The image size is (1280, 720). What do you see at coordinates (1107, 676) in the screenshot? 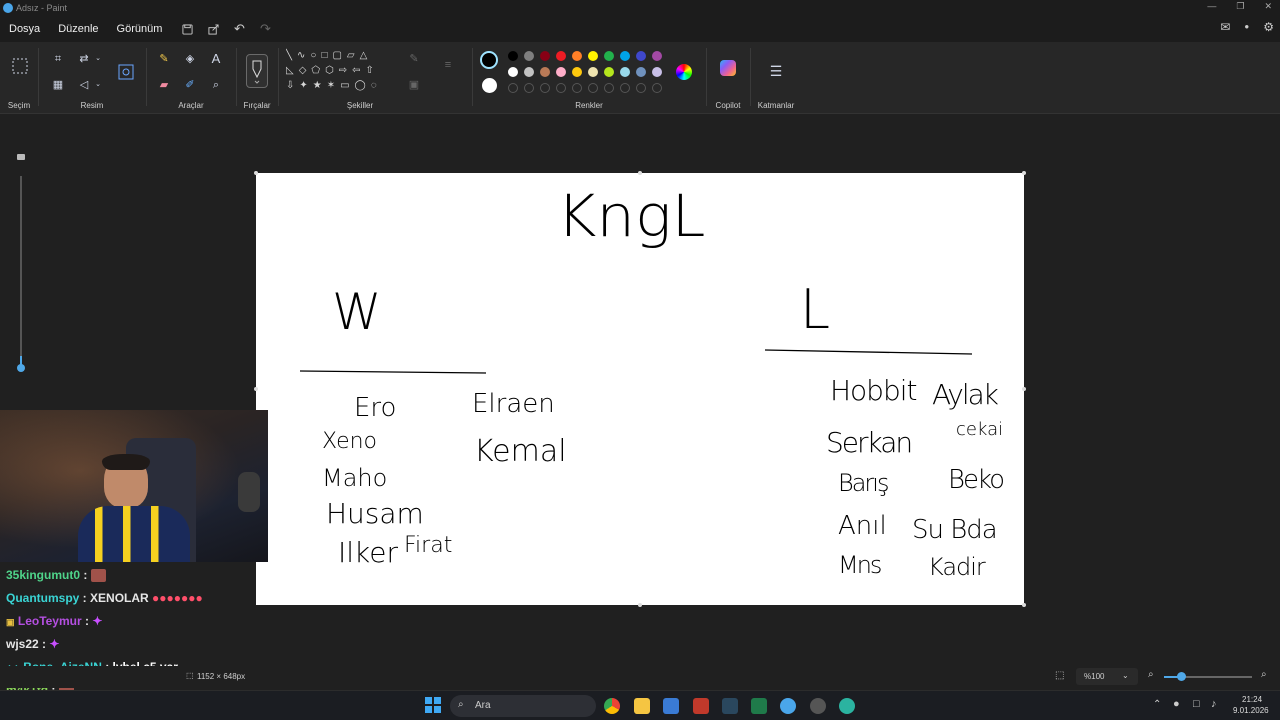
I see `zoom-select: %100 ⌄` at bounding box center [1107, 676].